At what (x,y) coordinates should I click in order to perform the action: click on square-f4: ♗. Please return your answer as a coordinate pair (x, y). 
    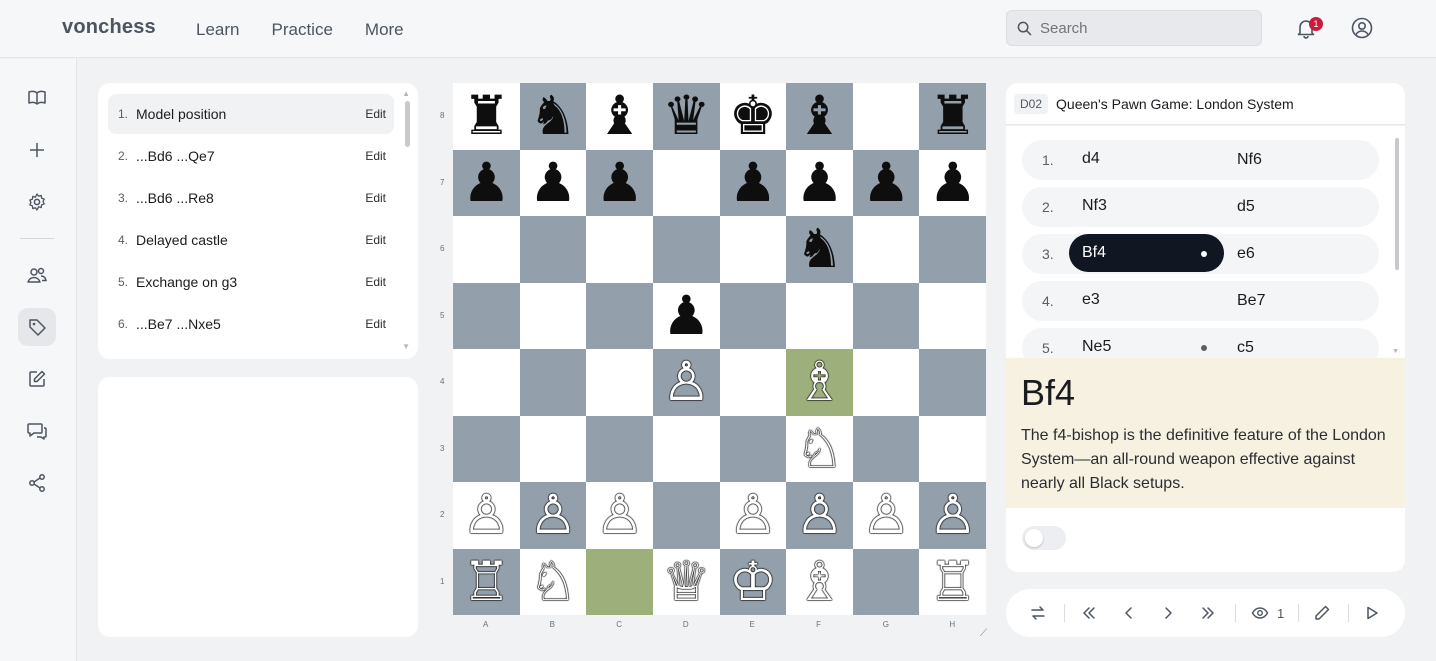
    Looking at the image, I should click on (820, 382).